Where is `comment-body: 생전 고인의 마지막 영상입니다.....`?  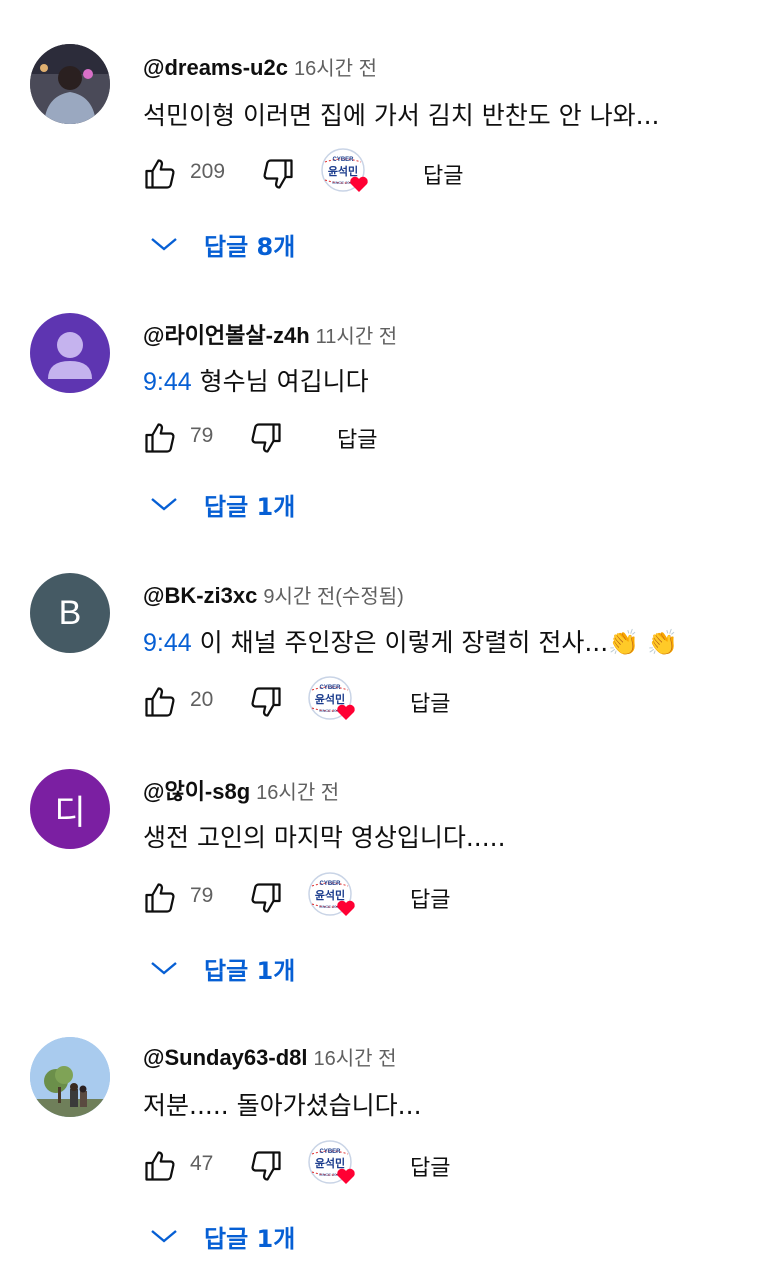
comment-body: 생전 고인의 마지막 영상입니다..... is located at coordinates (324, 837).